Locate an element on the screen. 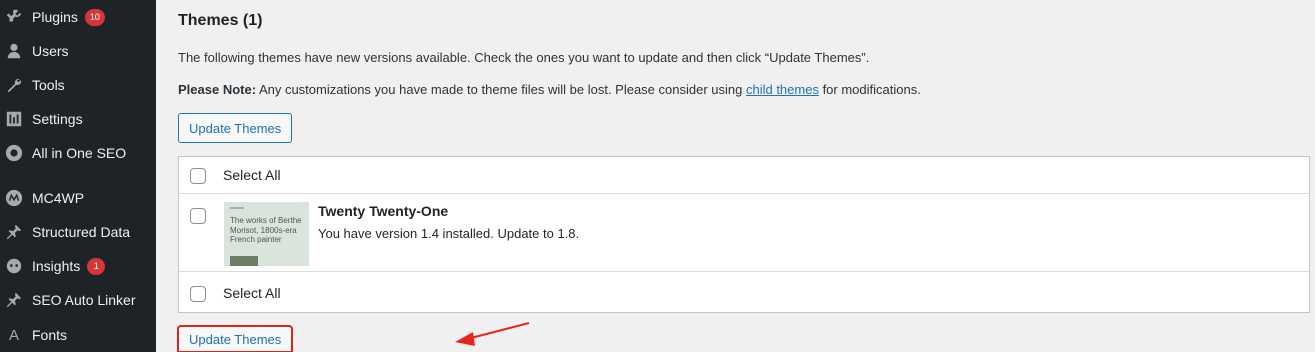  sidebar-item-fonts: A Fonts is located at coordinates (78, 335).